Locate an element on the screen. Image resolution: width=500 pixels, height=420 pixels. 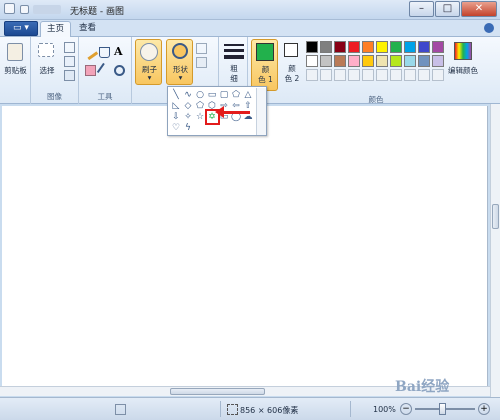
select-icon is located at coordinates (46, 50).